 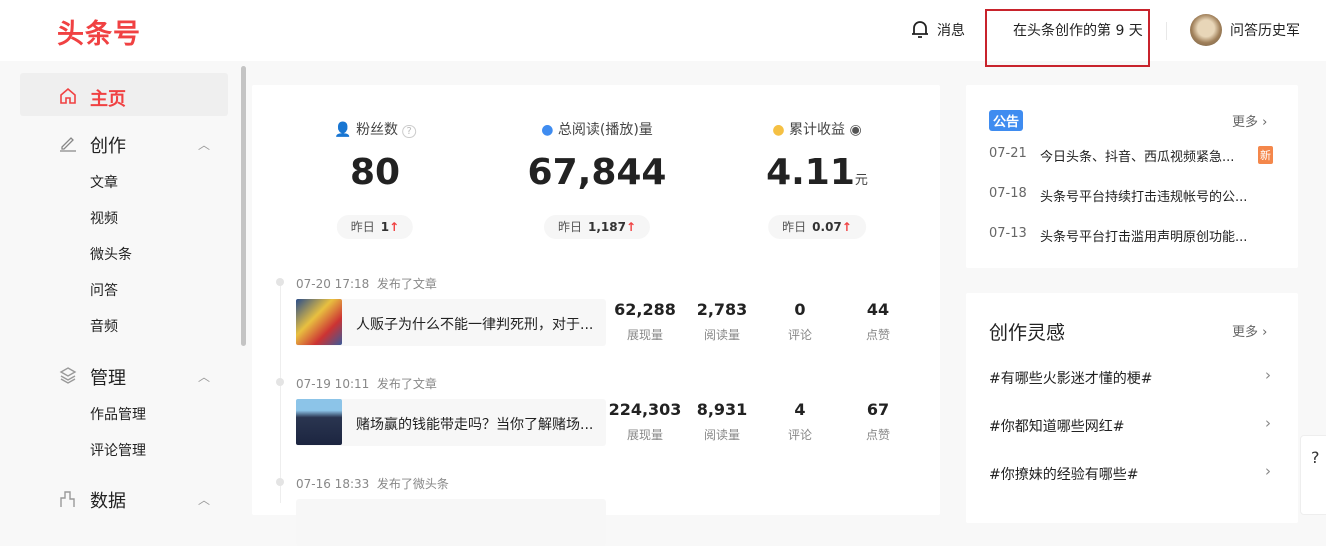 What do you see at coordinates (108, 99) in the screenshot?
I see `sidebar-home-label: 主页` at bounding box center [108, 99].